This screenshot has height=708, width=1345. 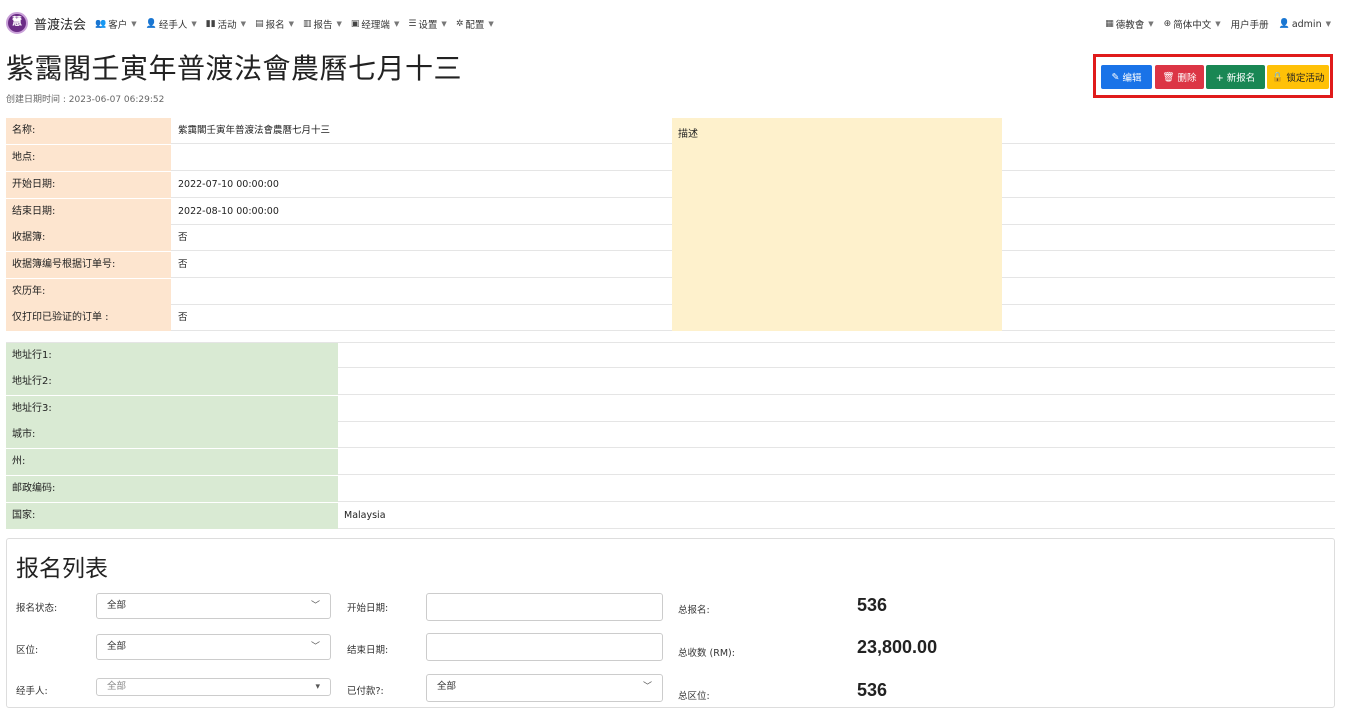 I want to click on menu-events: ▮▮ 活动 ▼, so click(x=226, y=24).